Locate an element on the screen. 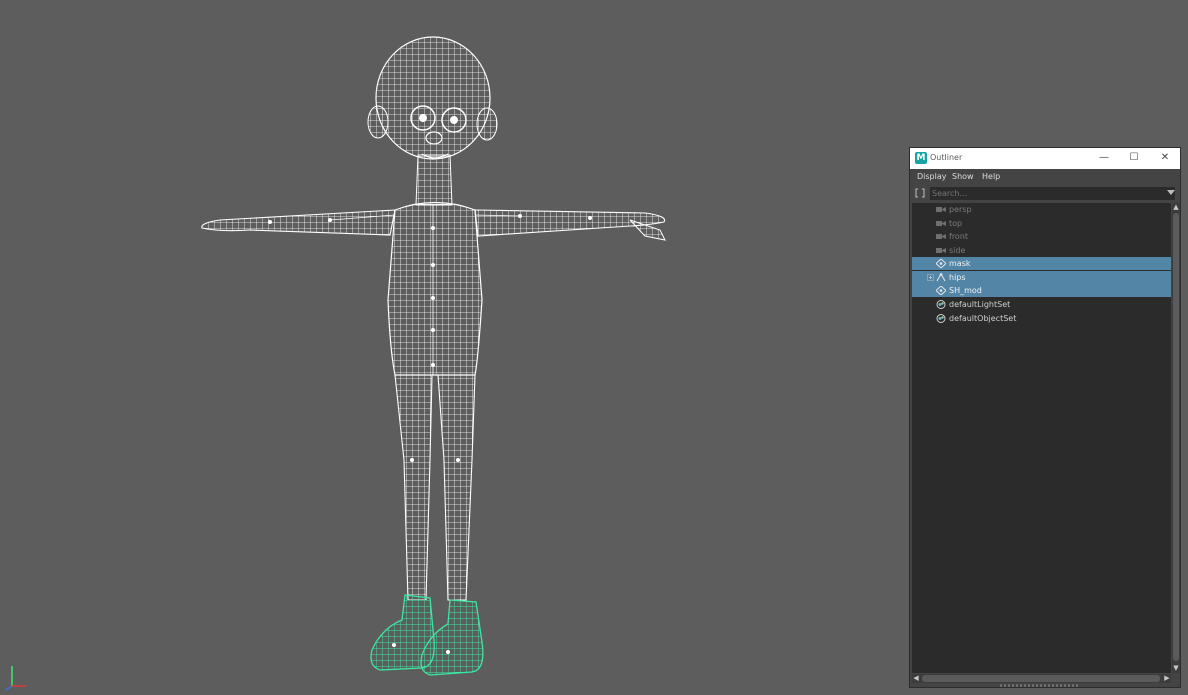 This screenshot has height=695, width=1188. scroll-left-icon: ◀ is located at coordinates (916, 678).